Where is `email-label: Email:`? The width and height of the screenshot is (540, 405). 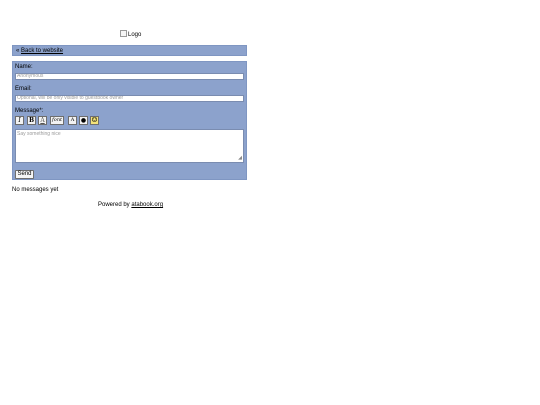 email-label: Email: is located at coordinates (23, 89).